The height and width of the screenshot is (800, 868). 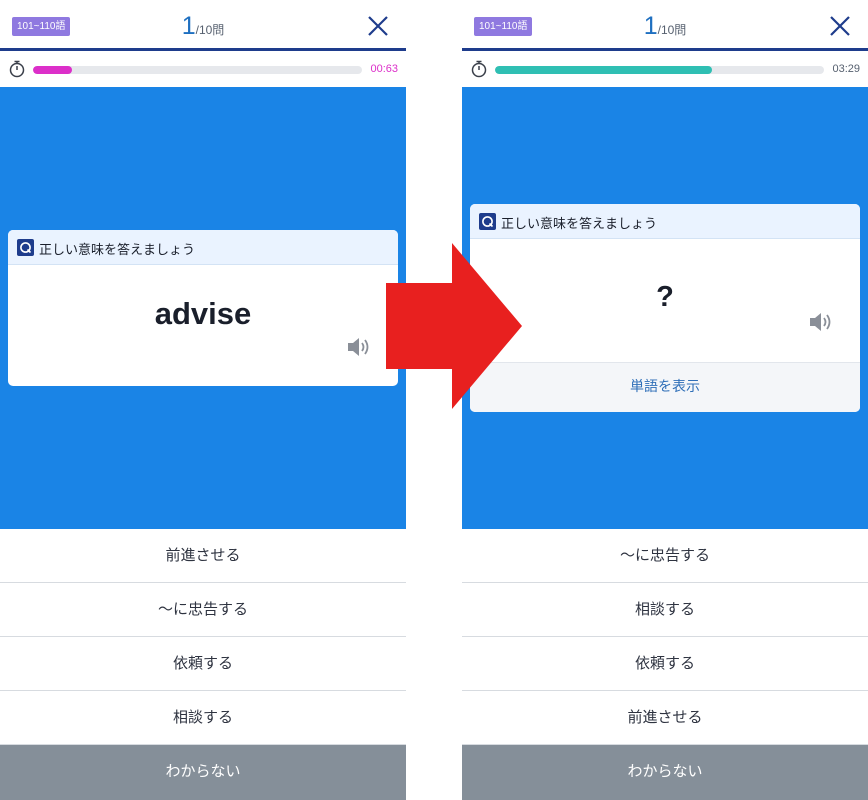 I want to click on answer-choices: ～に忠告する 相談する 依頼する 前進させる, so click(x=665, y=637).